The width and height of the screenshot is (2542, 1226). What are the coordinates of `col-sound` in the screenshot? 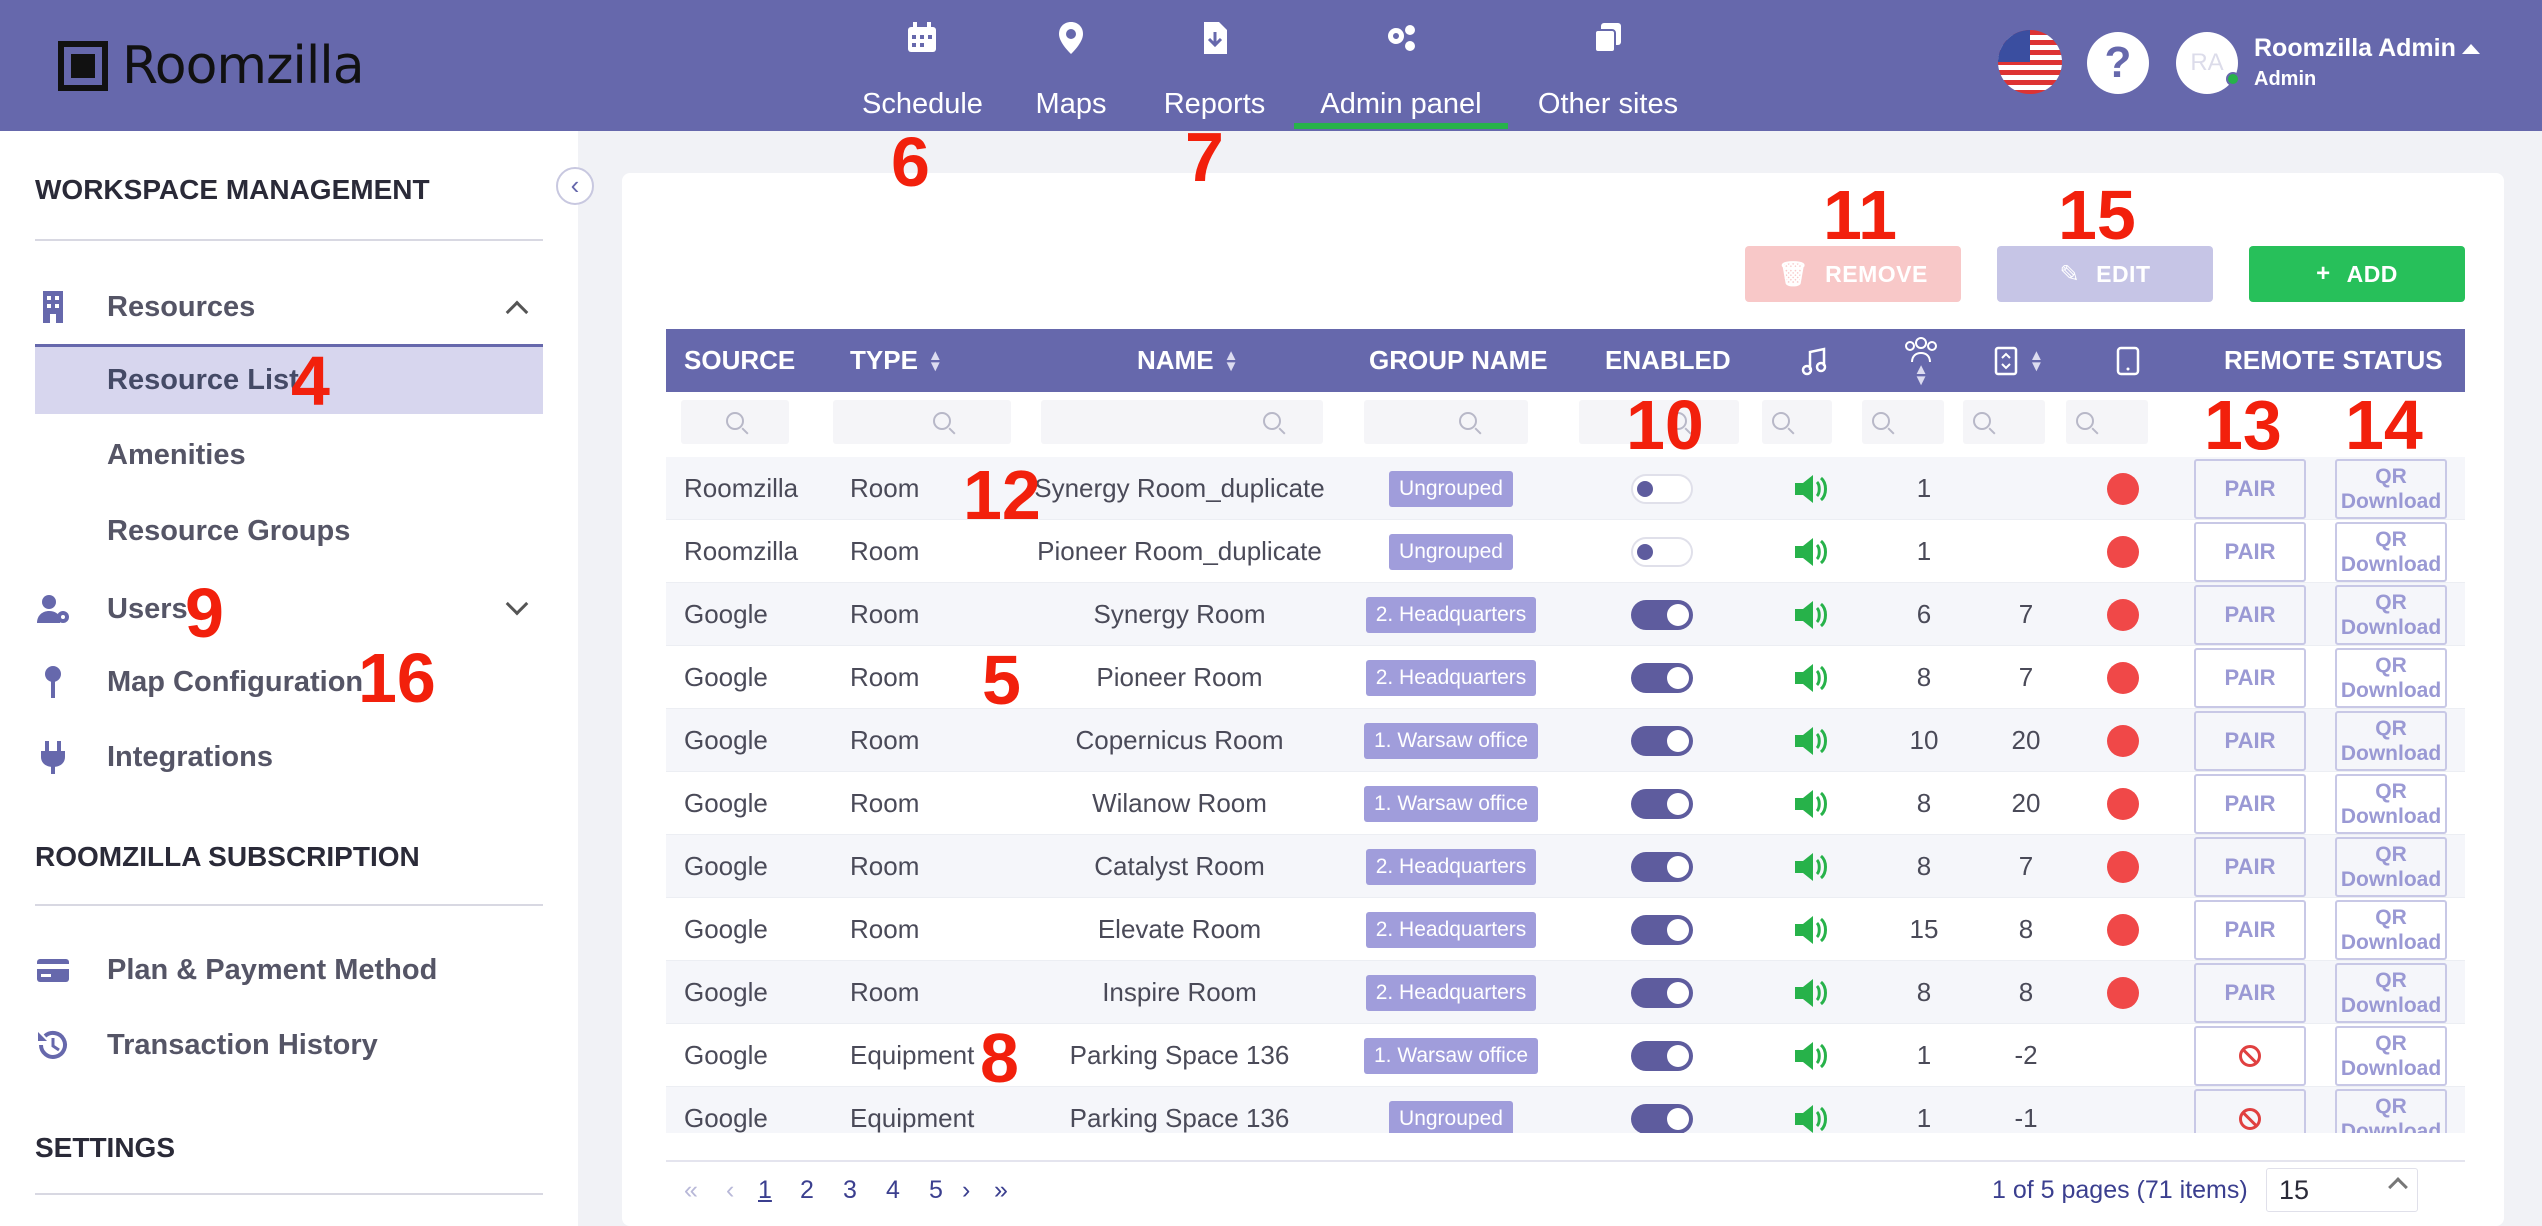 It's located at (1815, 360).